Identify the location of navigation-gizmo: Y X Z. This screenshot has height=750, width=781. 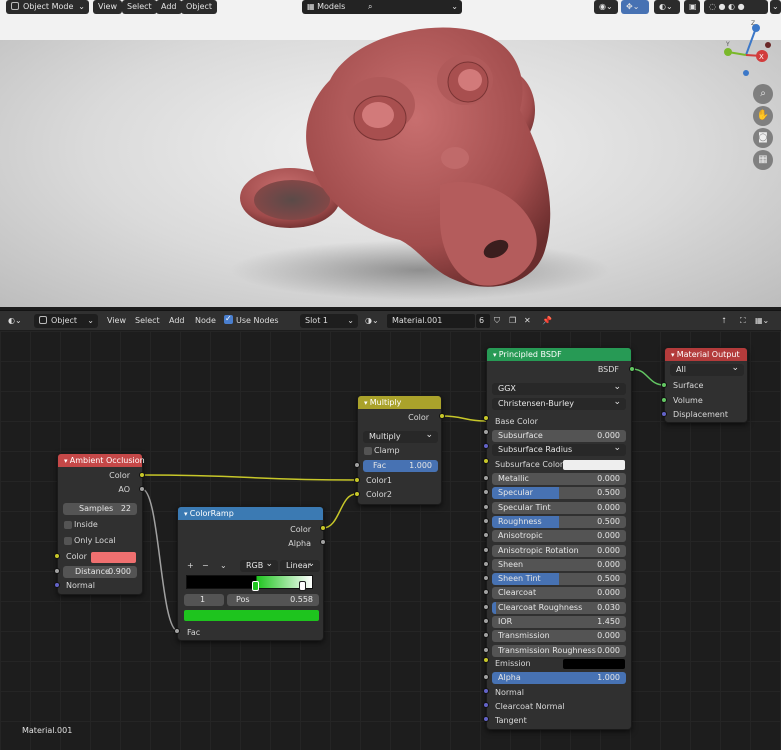
(748, 50).